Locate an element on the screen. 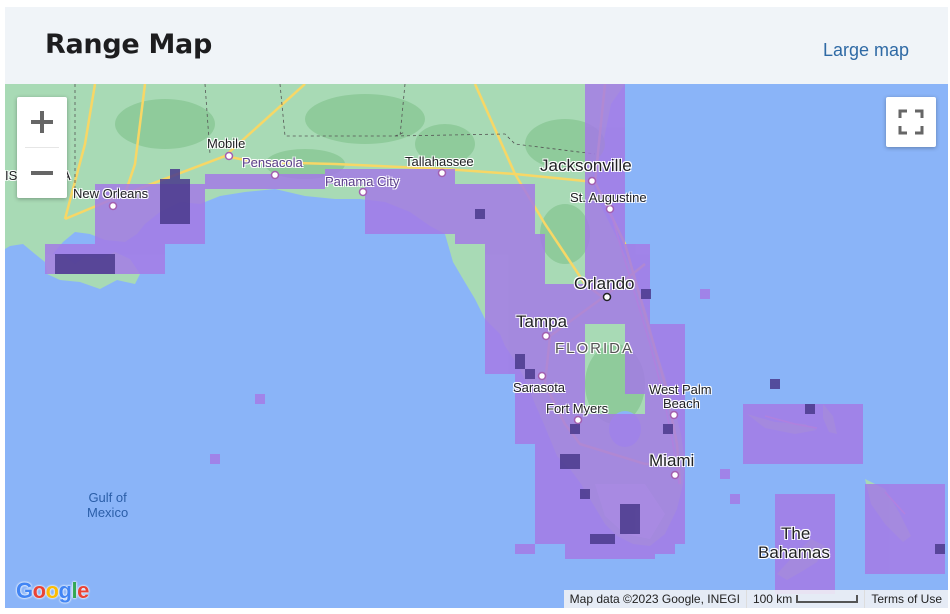 This screenshot has height=614, width=950. zoom-out-button is located at coordinates (42, 173).